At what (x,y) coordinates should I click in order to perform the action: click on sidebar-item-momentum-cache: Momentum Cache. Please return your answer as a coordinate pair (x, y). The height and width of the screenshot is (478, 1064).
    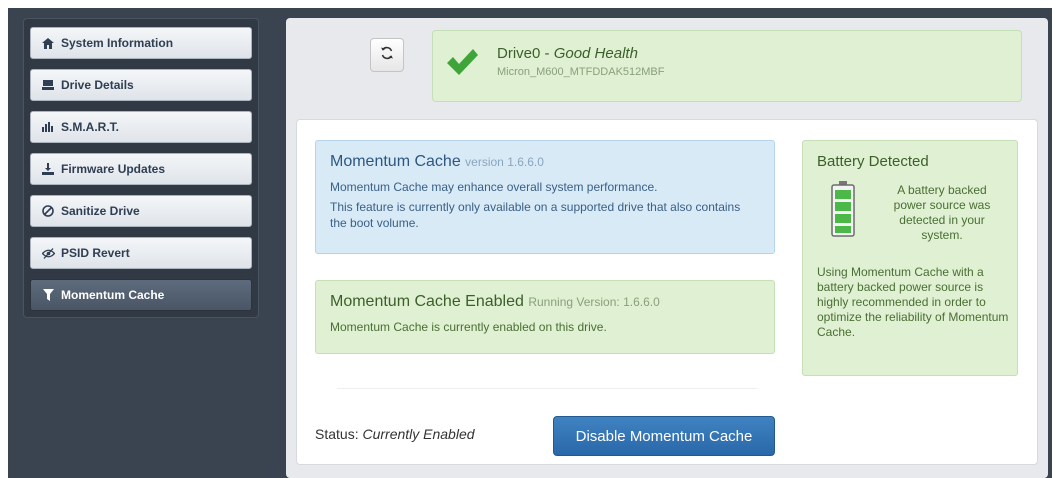
    Looking at the image, I should click on (141, 295).